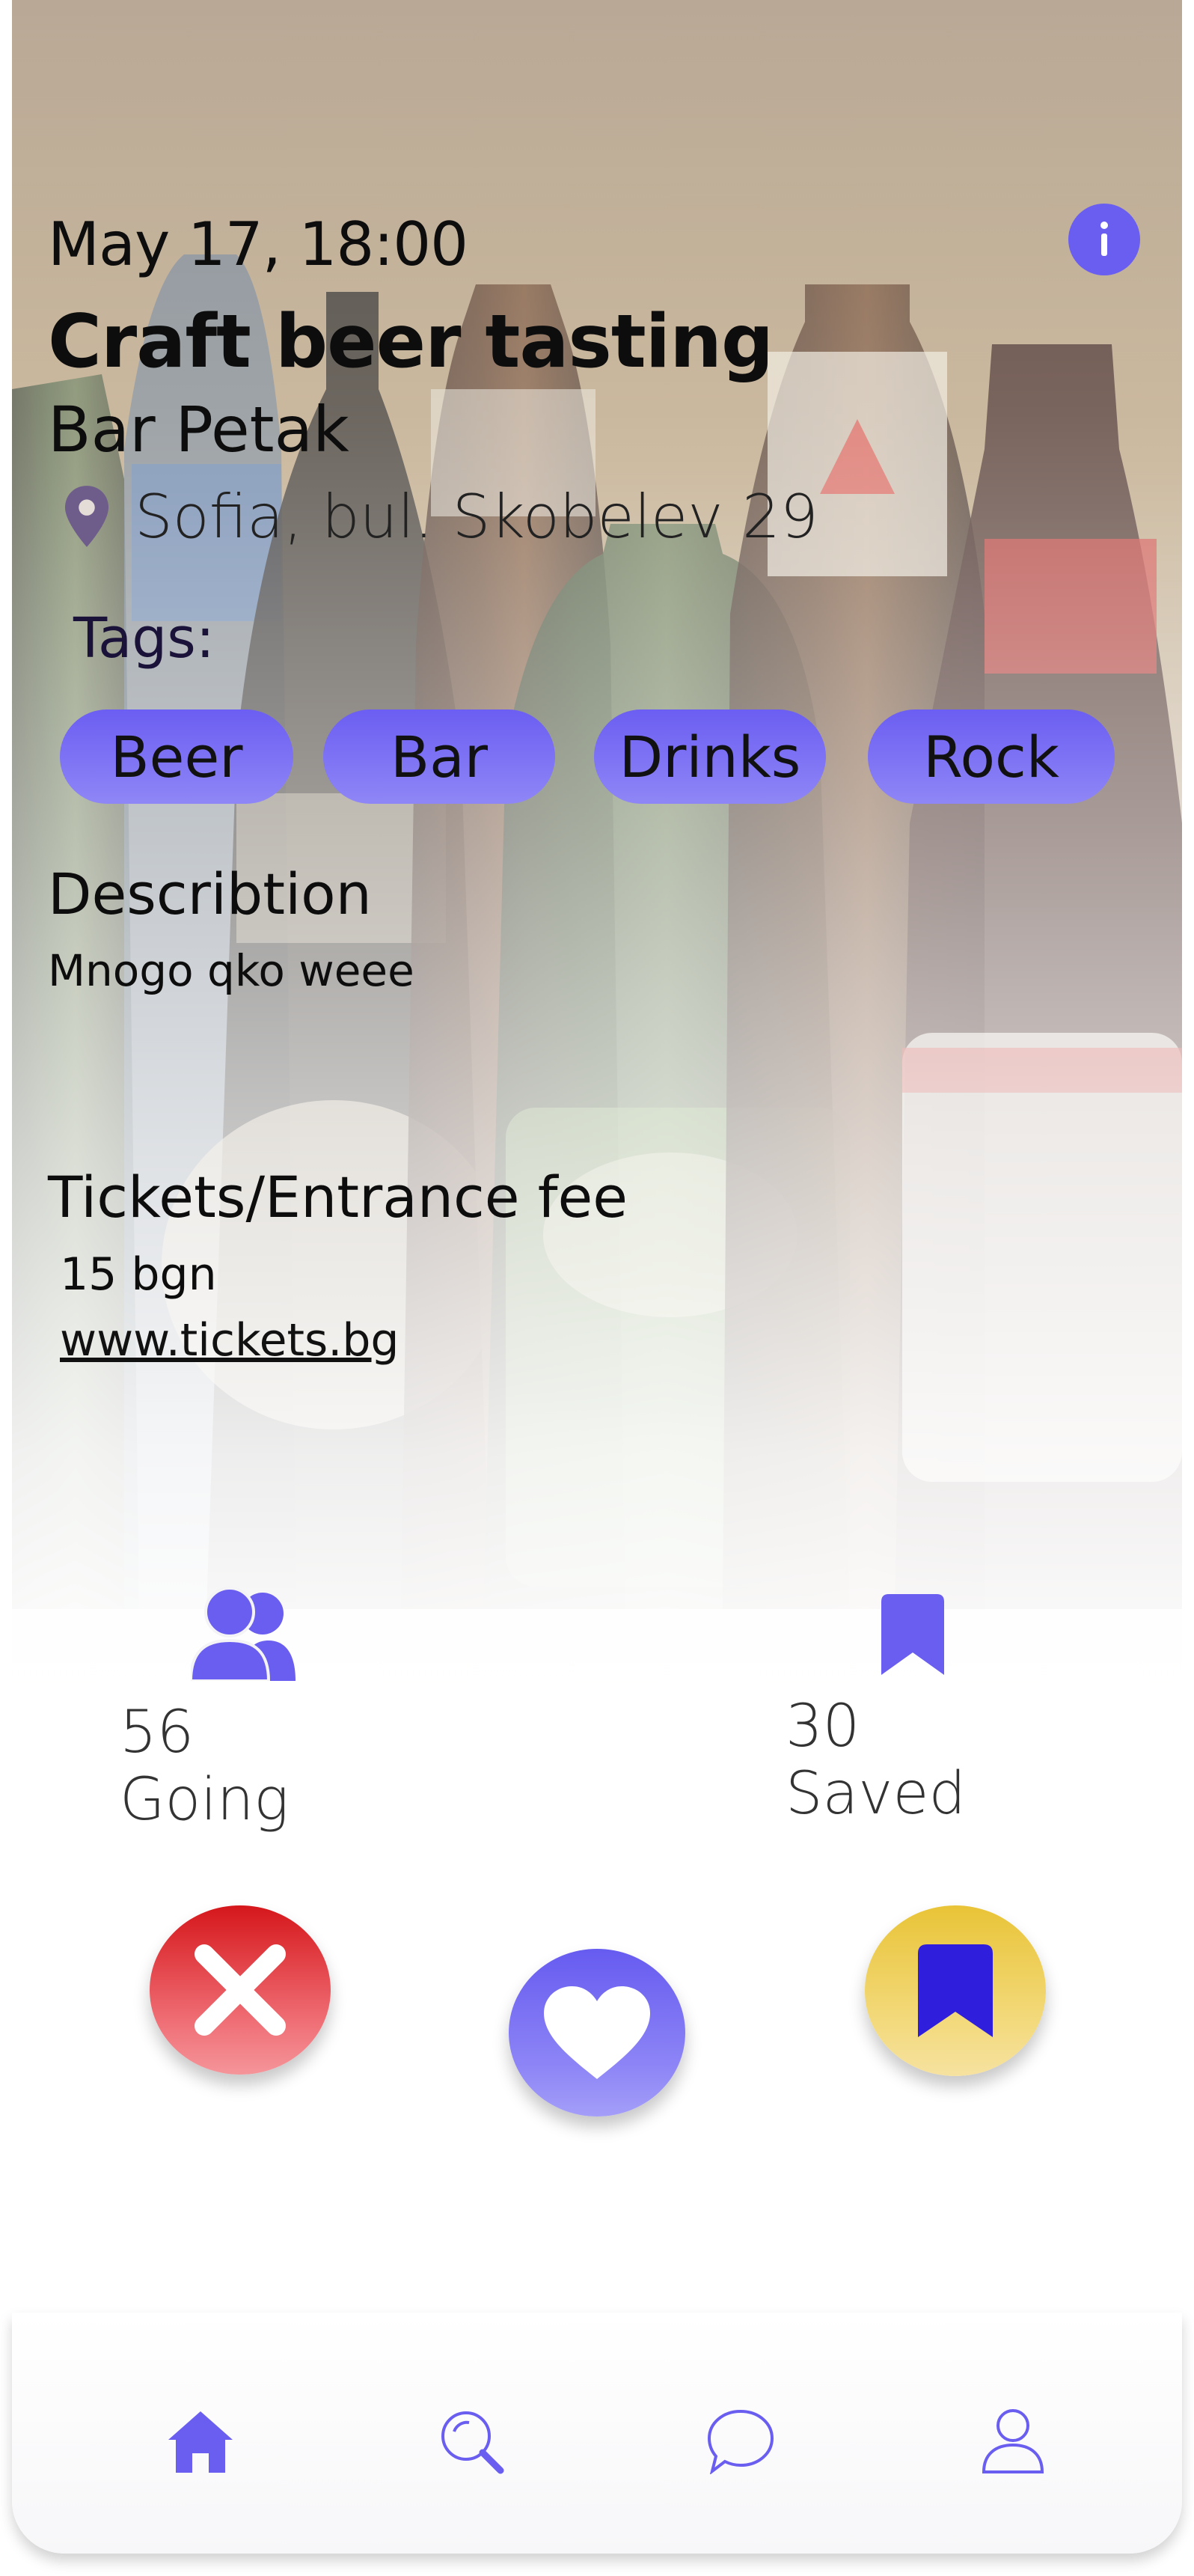 This screenshot has height=2576, width=1194. I want to click on tag-drinks: Drinks, so click(710, 756).